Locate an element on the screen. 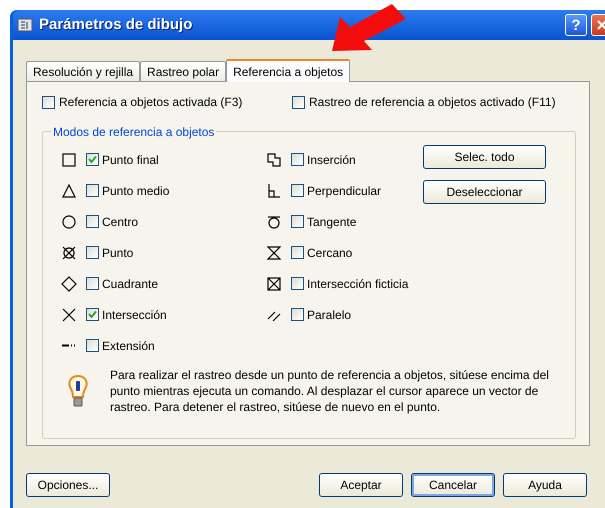  insertion-symbol-icon is located at coordinates (274, 160).